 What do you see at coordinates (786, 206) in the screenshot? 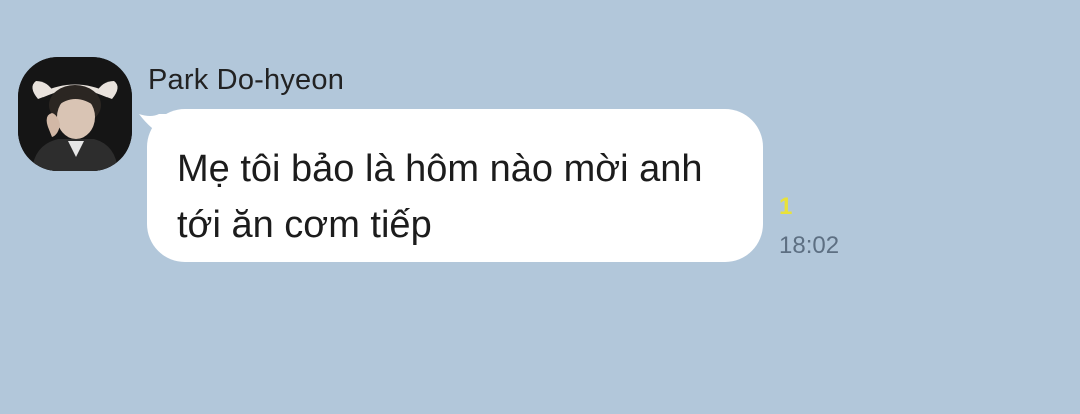
I see `unread-count: 1` at bounding box center [786, 206].